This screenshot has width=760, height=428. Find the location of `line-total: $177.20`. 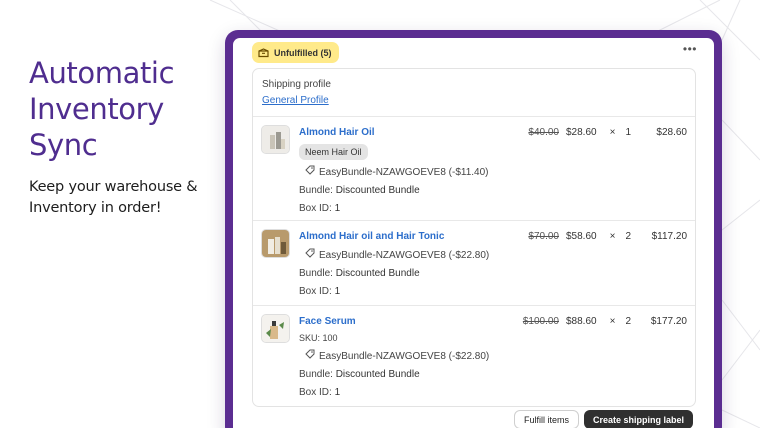

line-total: $177.20 is located at coordinates (668, 321).